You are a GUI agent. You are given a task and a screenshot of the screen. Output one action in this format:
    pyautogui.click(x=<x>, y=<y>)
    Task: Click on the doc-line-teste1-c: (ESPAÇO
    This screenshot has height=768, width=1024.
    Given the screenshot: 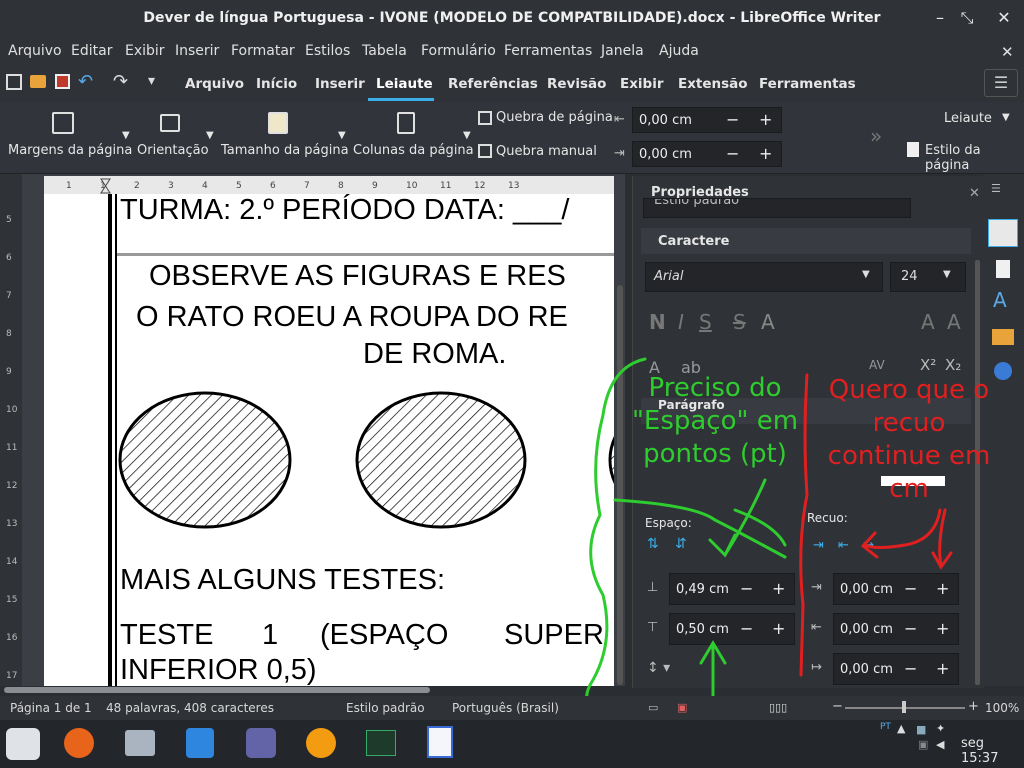 What is the action you would take?
    pyautogui.click(x=384, y=635)
    